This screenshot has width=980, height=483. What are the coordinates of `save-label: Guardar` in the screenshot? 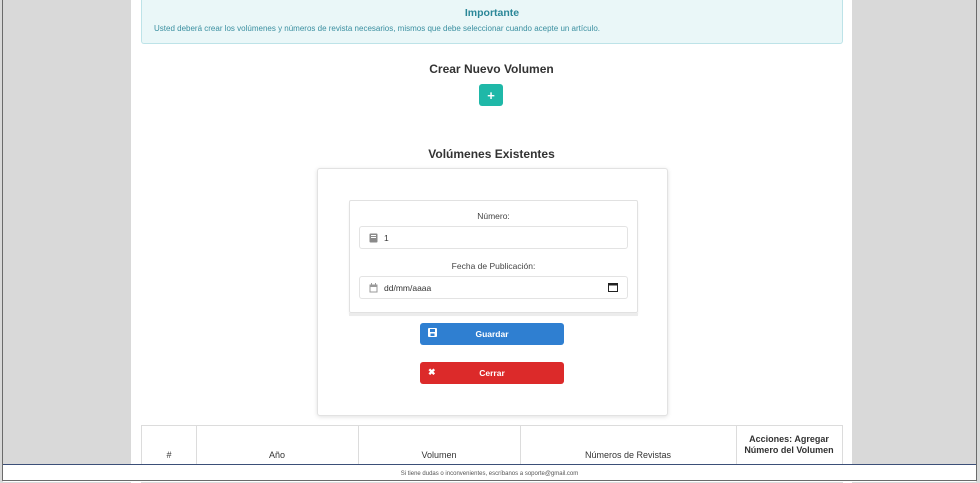 It's located at (492, 334).